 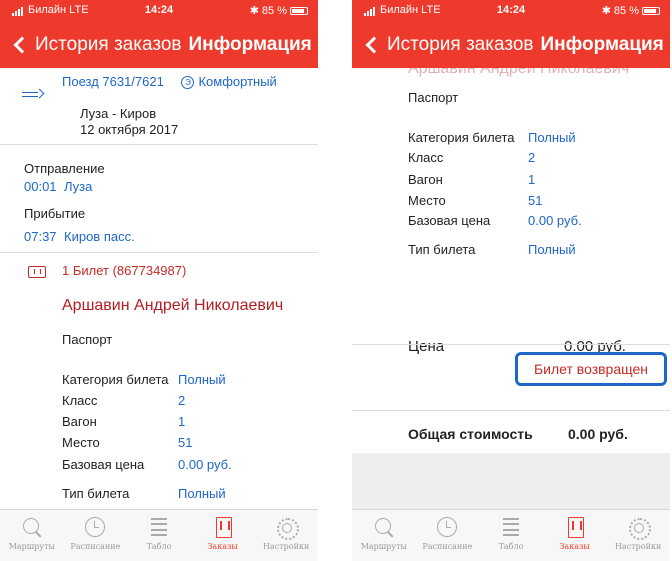 I want to click on ticket-status-highlight: Билет возвращен, so click(x=591, y=369).